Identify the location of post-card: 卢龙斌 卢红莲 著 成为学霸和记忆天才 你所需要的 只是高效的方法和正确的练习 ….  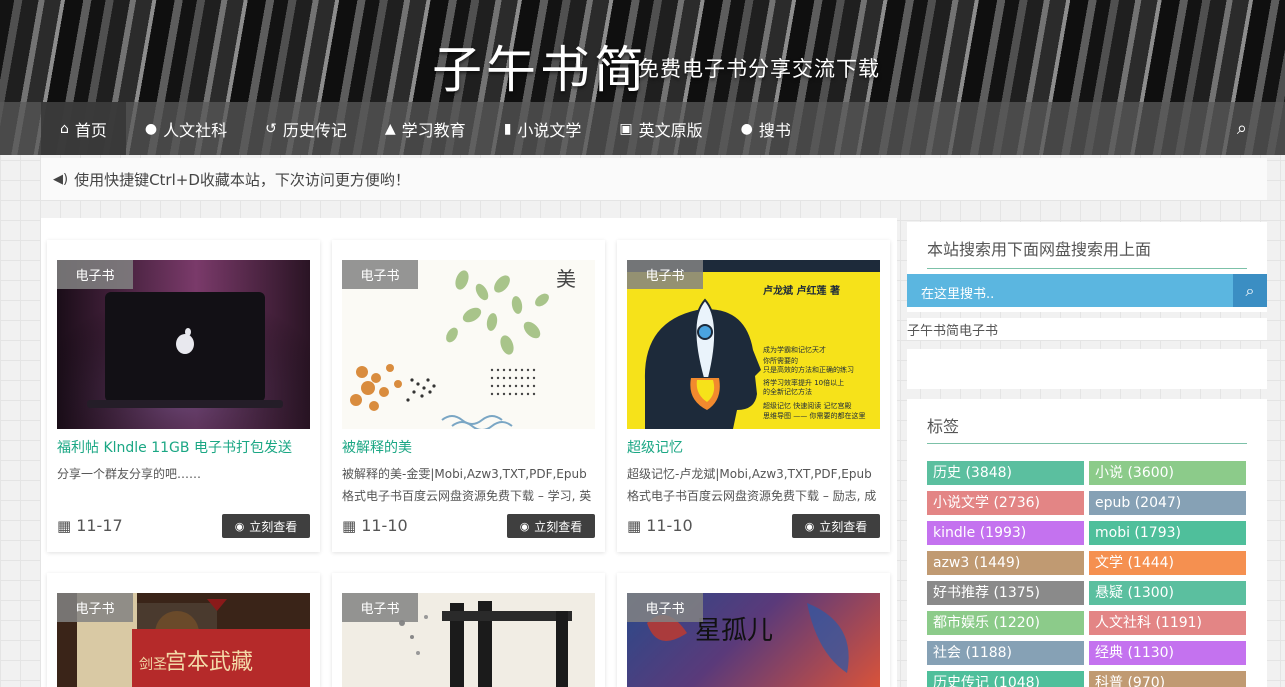
(753, 396).